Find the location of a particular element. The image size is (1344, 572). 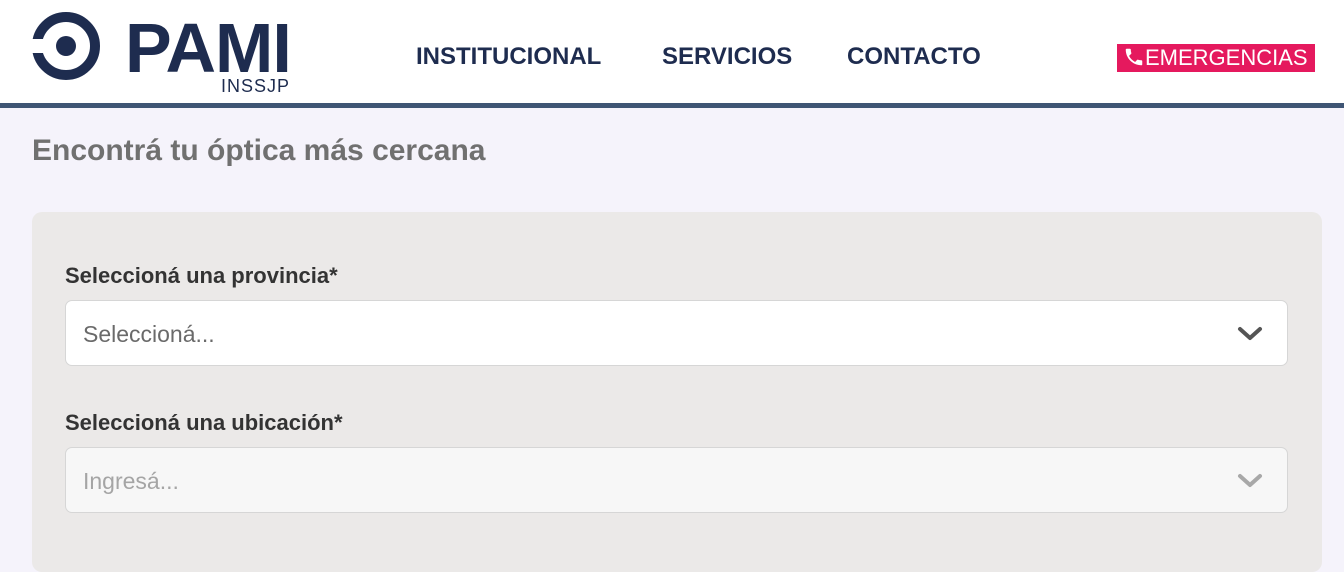

emergency-button: EMERGENCIAS is located at coordinates (1216, 58).